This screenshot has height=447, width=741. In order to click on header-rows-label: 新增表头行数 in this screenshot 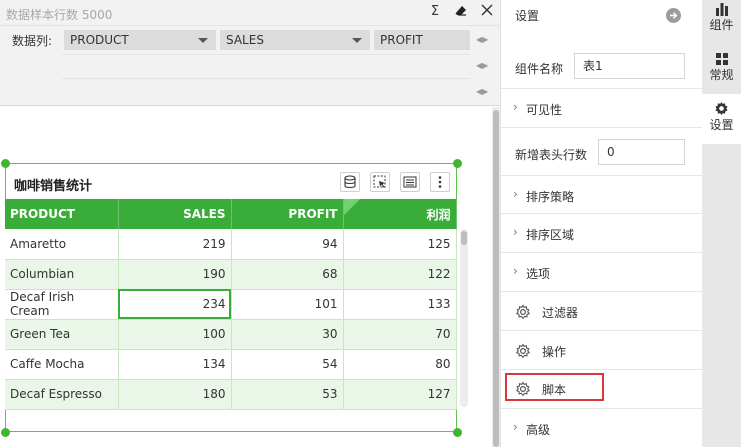, I will do `click(551, 155)`.